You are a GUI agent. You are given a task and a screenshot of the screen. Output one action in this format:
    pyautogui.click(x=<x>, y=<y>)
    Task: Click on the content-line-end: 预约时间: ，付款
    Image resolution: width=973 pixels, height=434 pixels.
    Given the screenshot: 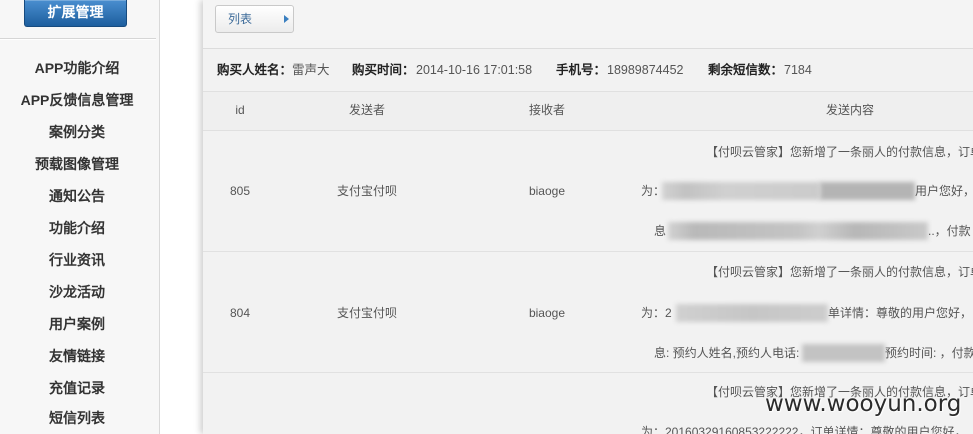 What is the action you would take?
    pyautogui.click(x=929, y=353)
    